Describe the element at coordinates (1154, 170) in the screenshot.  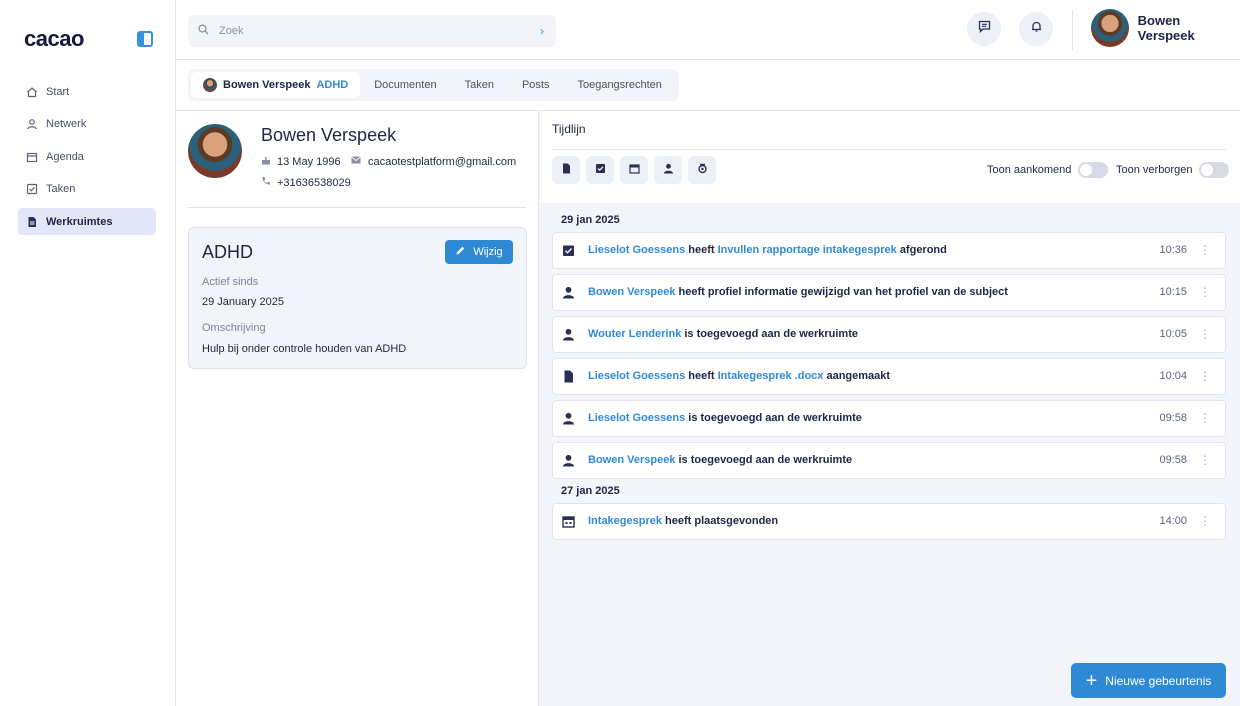
I see `toggle-hidden-label: Toon verborgen` at that location.